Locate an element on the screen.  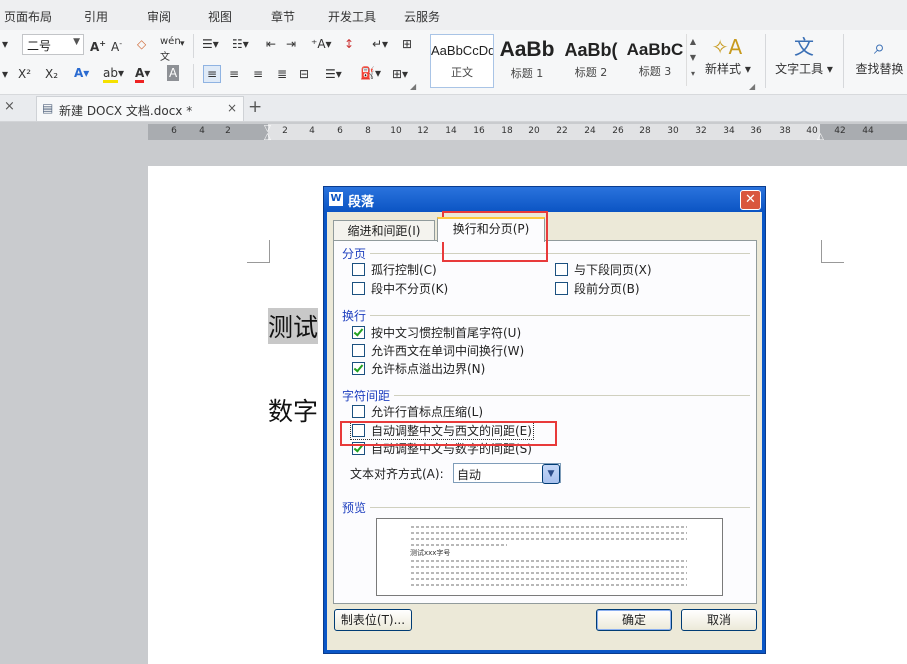
preview-sample-text: 测试xxx字号 is located at coordinates (430, 553).